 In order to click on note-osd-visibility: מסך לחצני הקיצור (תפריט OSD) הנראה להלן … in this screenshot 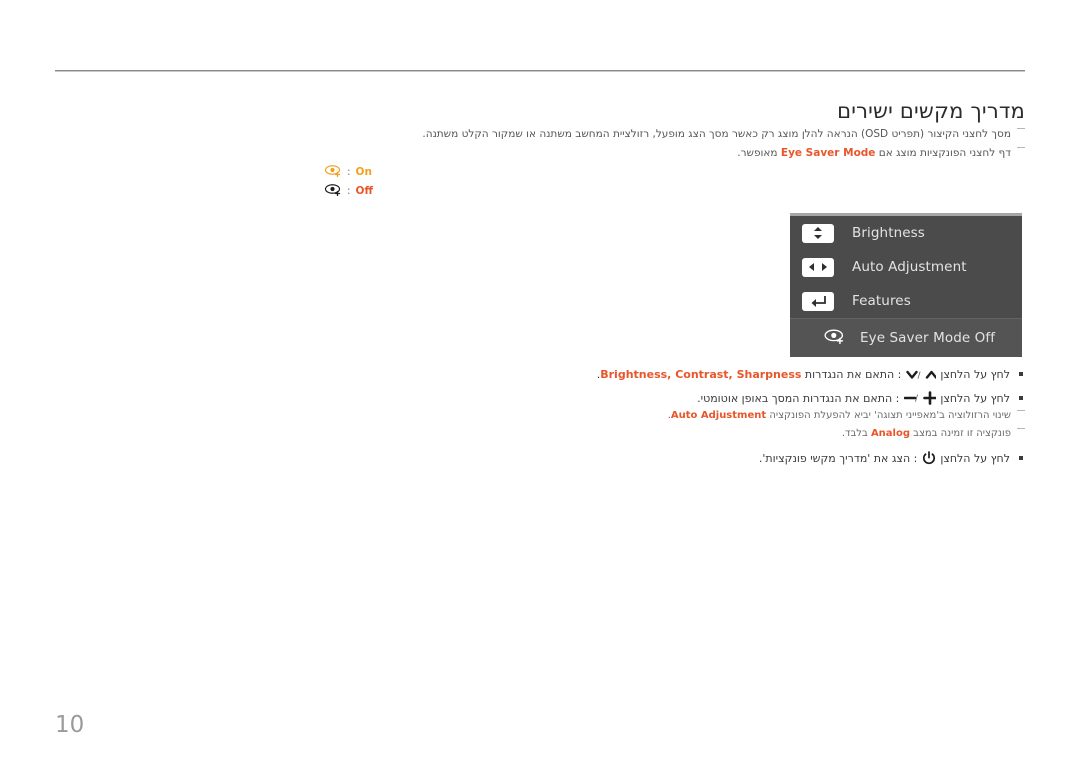, I will do `click(675, 134)`.